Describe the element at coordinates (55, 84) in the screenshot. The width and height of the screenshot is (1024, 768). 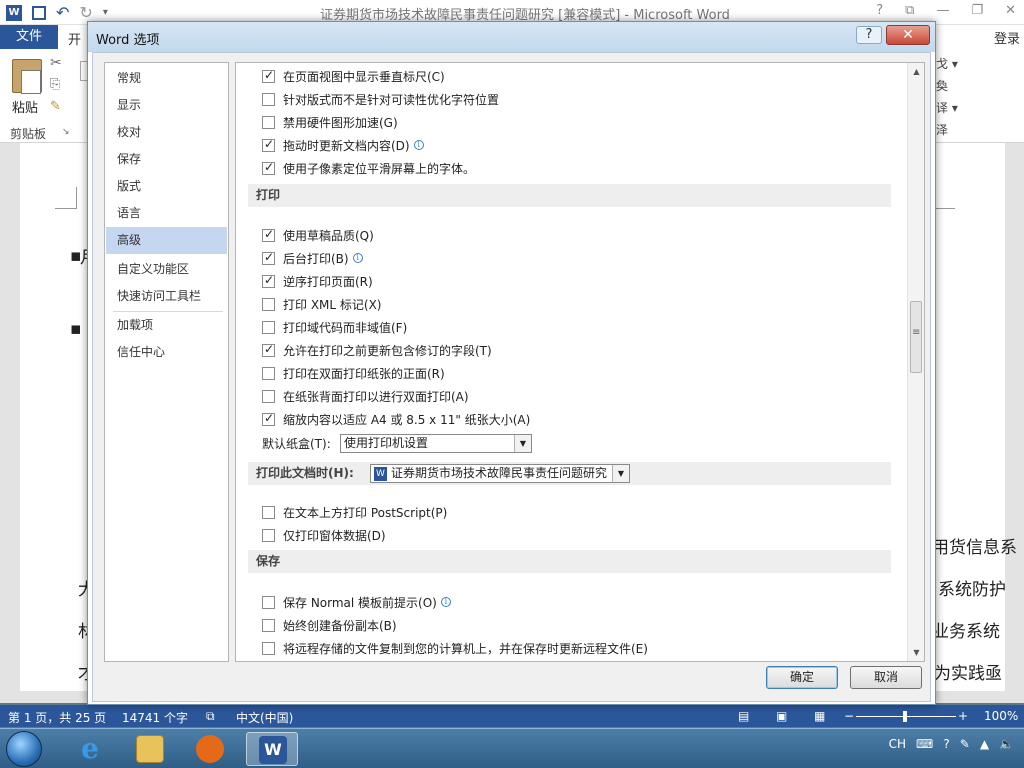
I see `copy-icon: ⎘` at that location.